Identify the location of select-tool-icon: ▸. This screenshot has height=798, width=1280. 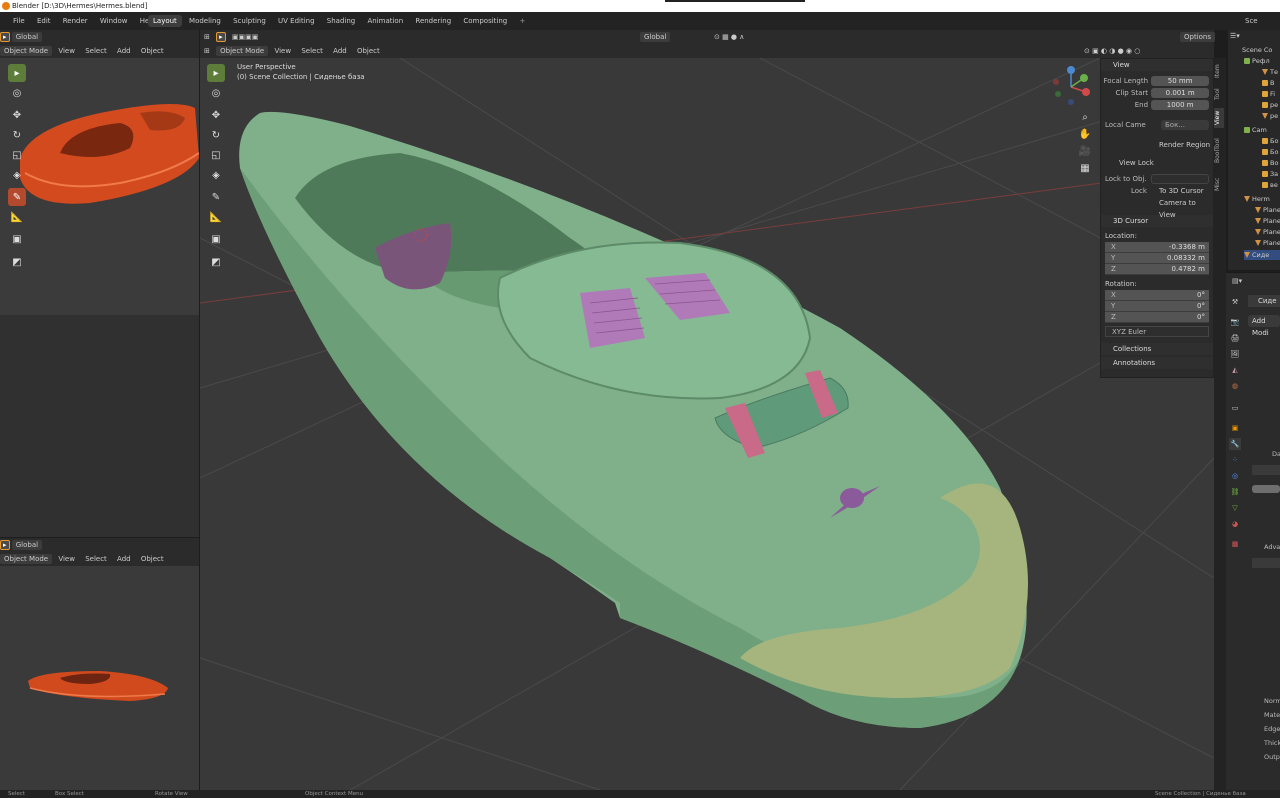
(221, 37).